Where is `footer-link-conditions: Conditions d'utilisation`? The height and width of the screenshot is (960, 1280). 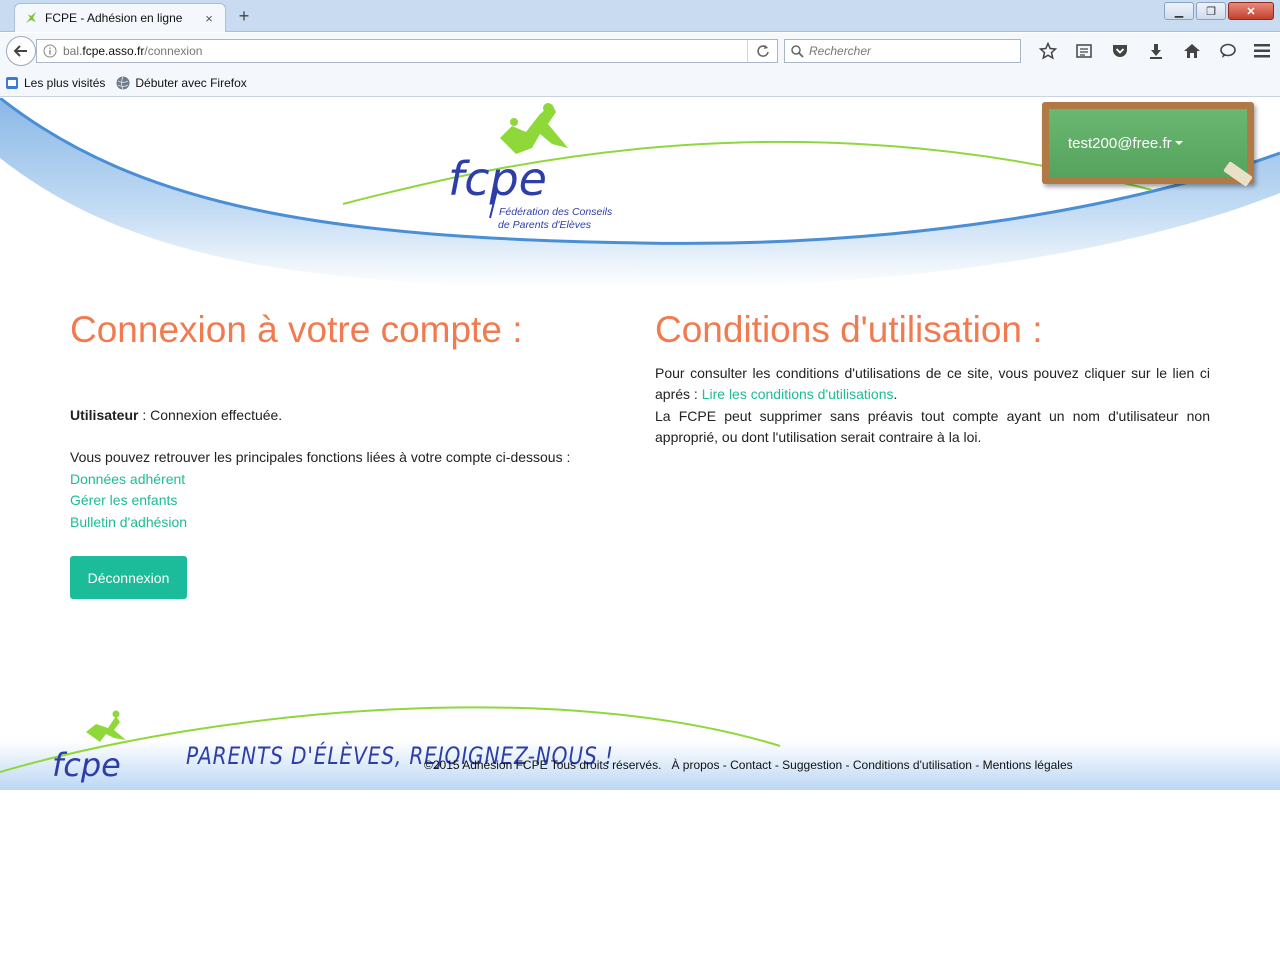
footer-link-conditions: Conditions d'utilisation is located at coordinates (912, 765).